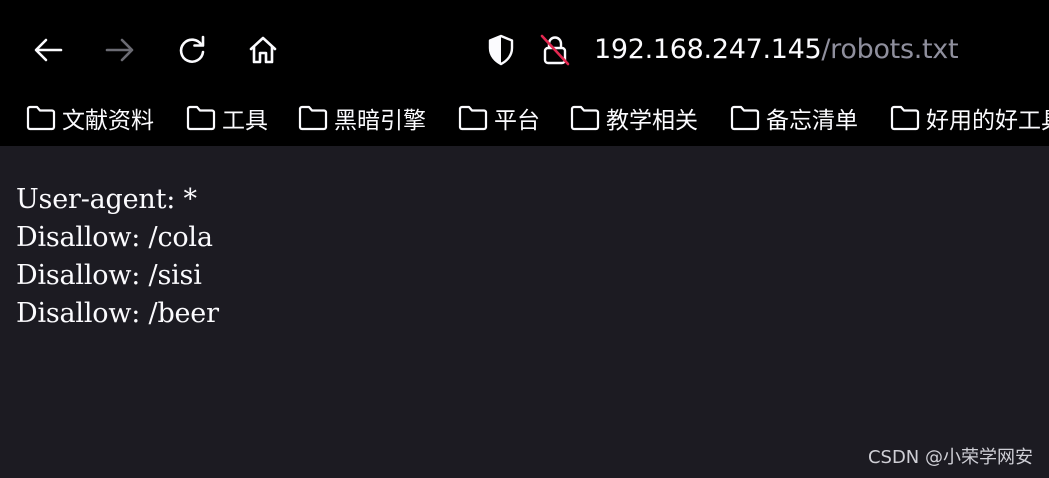 Image resolution: width=1049 pixels, height=478 pixels. I want to click on reload-button, so click(192, 50).